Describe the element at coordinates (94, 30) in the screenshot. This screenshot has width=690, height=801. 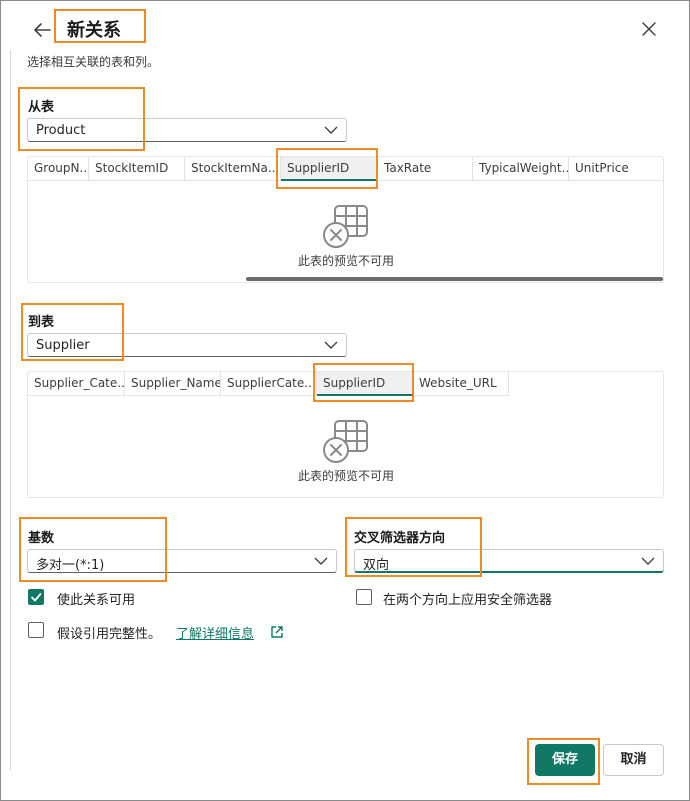
I see `dialog-title: 新关系` at that location.